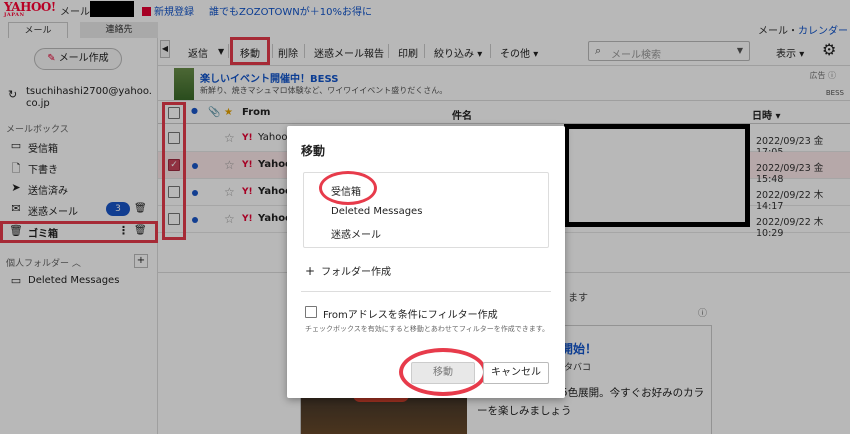 Image resolution: width=850 pixels, height=434 pixels. What do you see at coordinates (311, 312) in the screenshot?
I see `filter-checkbox` at bounding box center [311, 312].